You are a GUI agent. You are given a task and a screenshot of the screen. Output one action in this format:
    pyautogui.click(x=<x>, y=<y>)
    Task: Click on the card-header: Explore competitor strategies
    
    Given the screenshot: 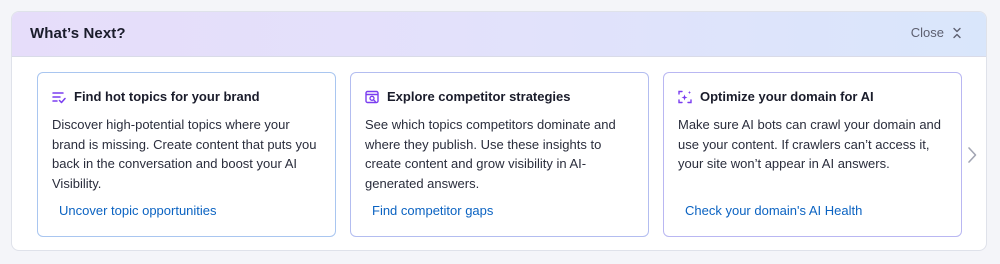 What is the action you would take?
    pyautogui.click(x=468, y=96)
    